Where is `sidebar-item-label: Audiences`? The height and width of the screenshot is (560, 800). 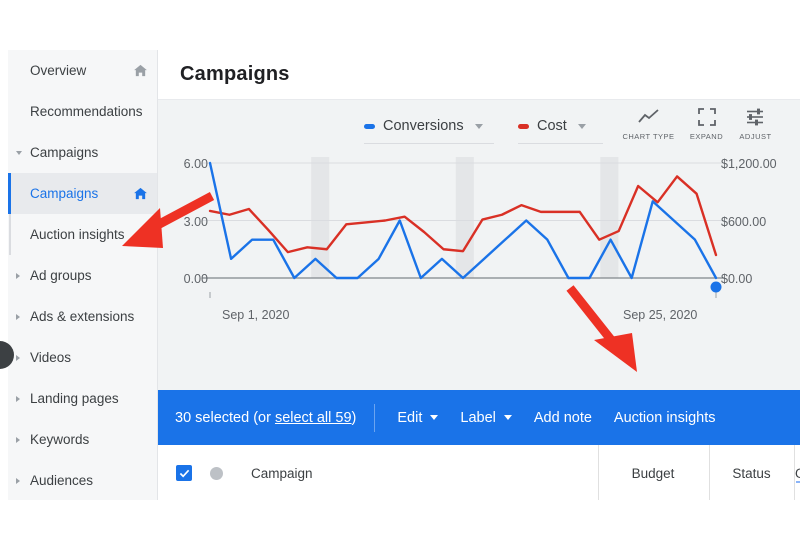 sidebar-item-label: Audiences is located at coordinates (62, 480).